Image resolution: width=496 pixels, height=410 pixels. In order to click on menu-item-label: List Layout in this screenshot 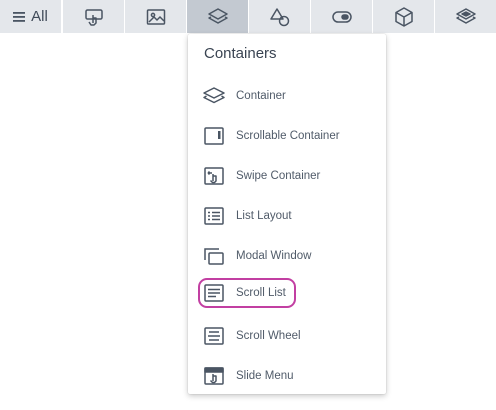, I will do `click(264, 216)`.